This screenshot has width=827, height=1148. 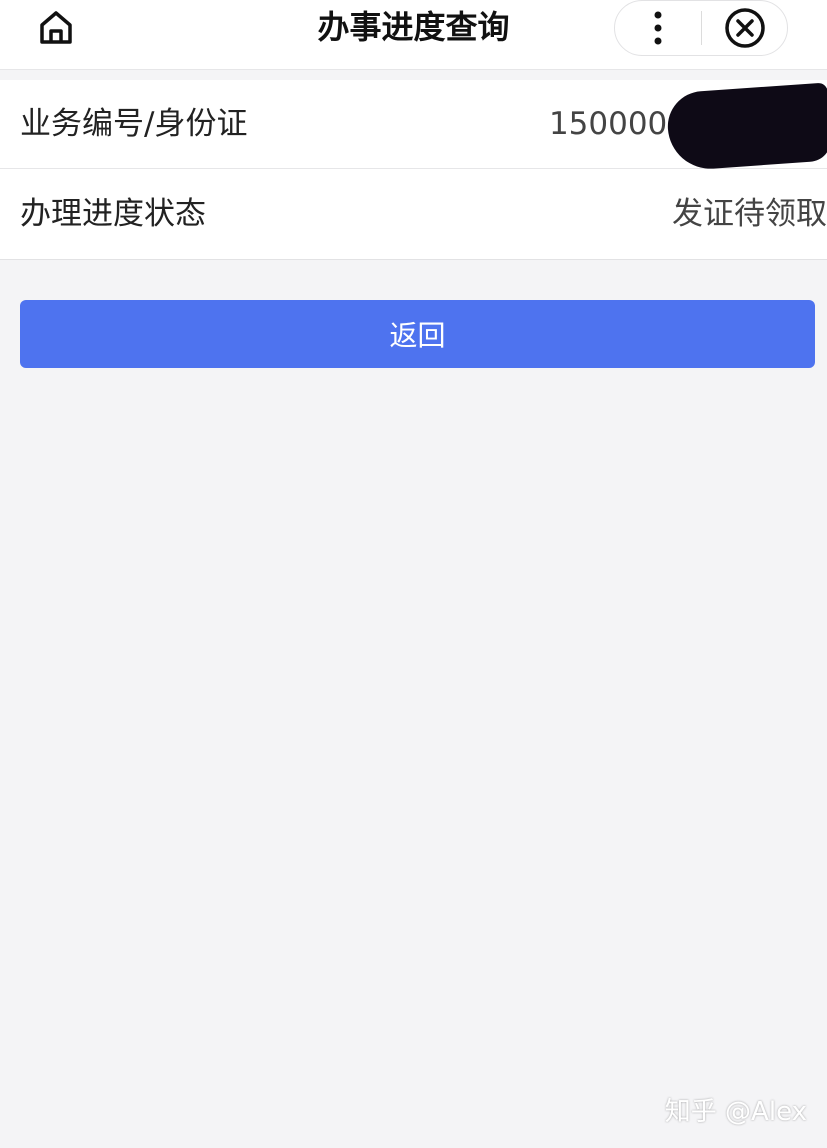 What do you see at coordinates (746, 127) in the screenshot?
I see `redaction-mark` at bounding box center [746, 127].